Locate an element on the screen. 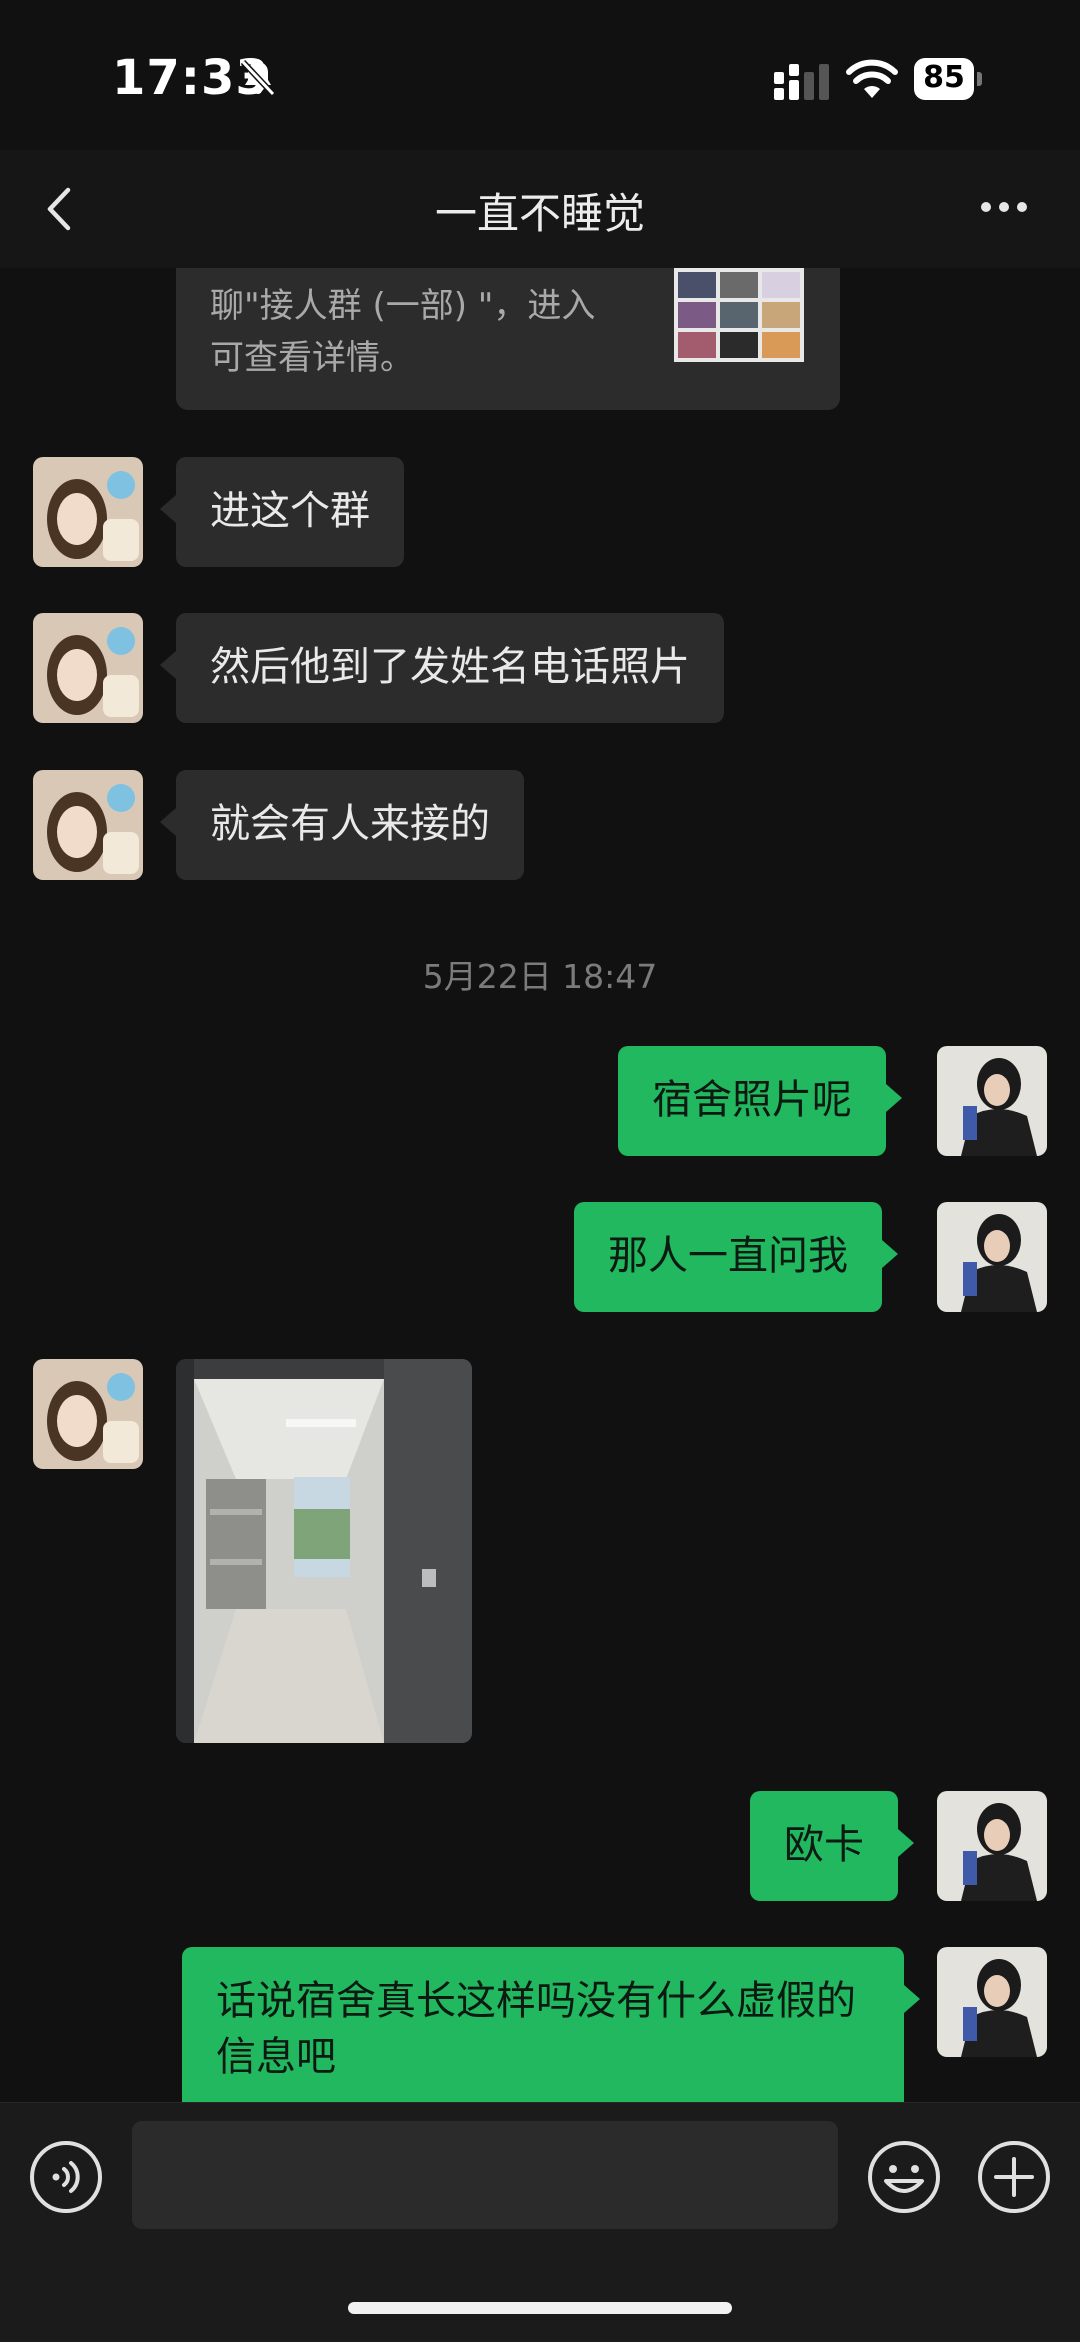 The image size is (1080, 2342). invite-card-line2: 可查看详情。 is located at coordinates (312, 358).